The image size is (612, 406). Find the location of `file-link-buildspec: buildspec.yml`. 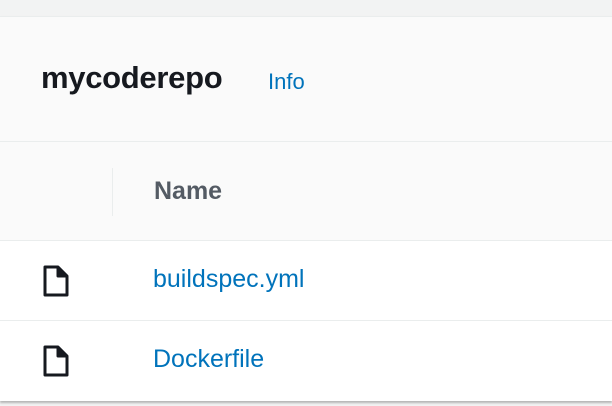

file-link-buildspec: buildspec.yml is located at coordinates (228, 279).